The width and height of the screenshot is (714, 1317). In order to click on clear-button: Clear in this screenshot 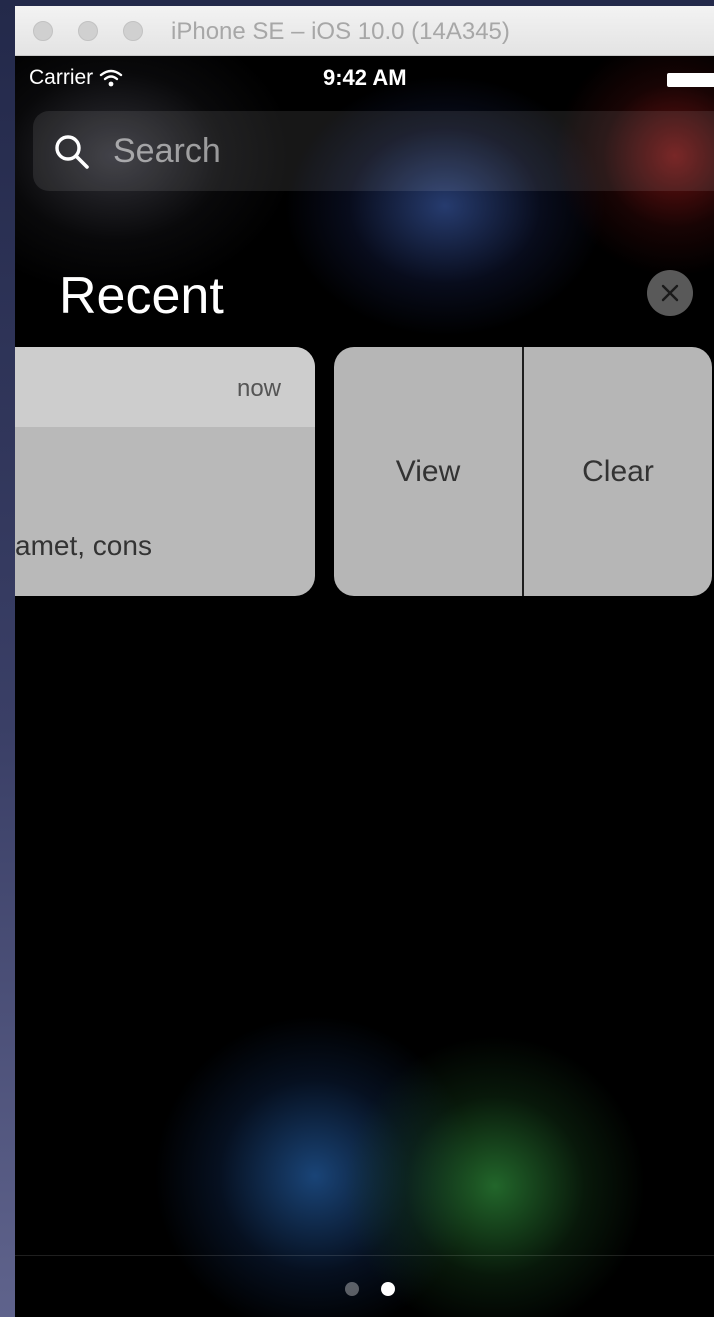, I will do `click(618, 471)`.